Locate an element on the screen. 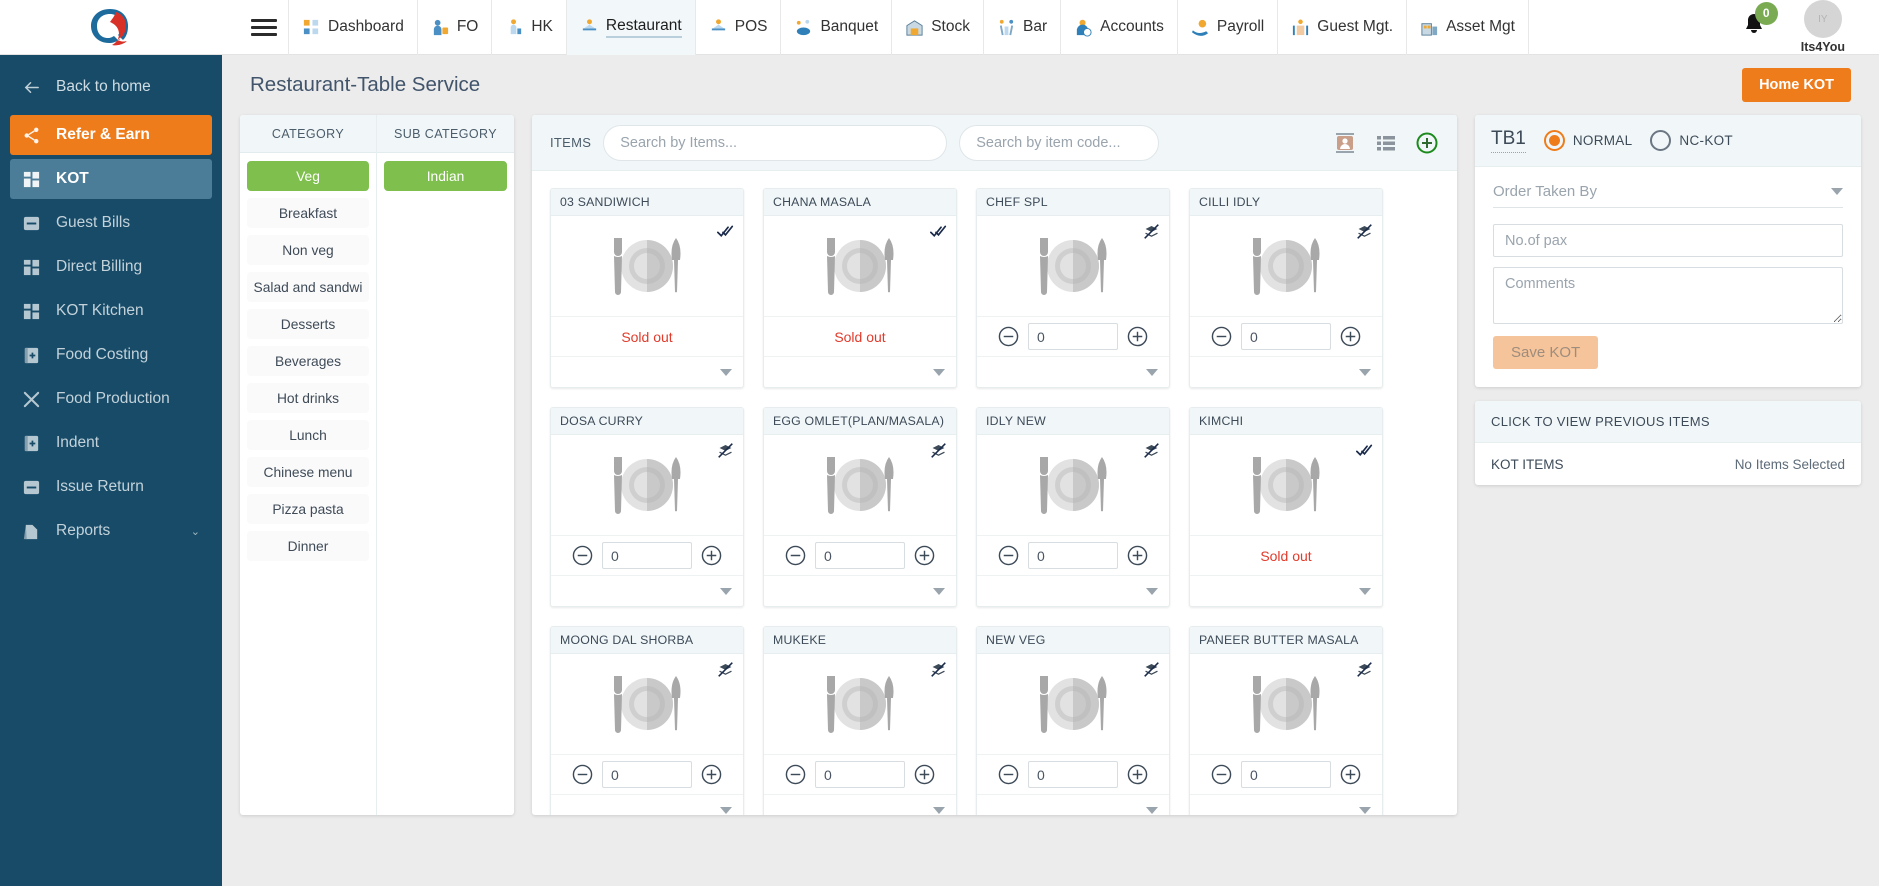 The image size is (1879, 886). no-of-pax-input is located at coordinates (1668, 240).